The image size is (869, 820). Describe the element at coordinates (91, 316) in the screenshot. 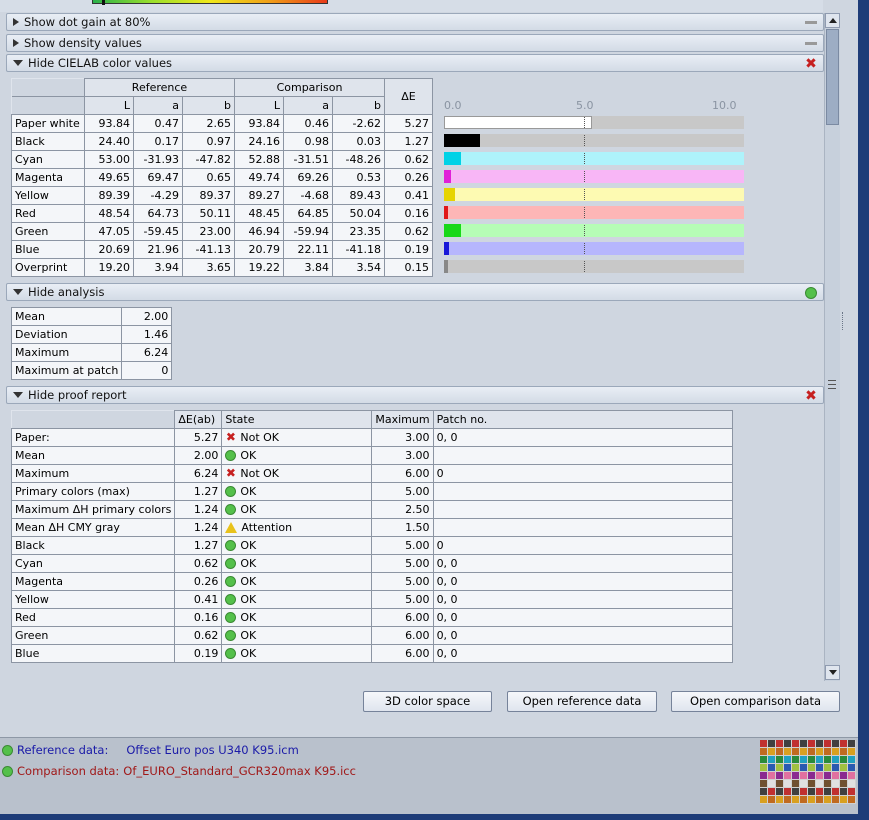

I see `analysis-row: Mean 2.00` at that location.